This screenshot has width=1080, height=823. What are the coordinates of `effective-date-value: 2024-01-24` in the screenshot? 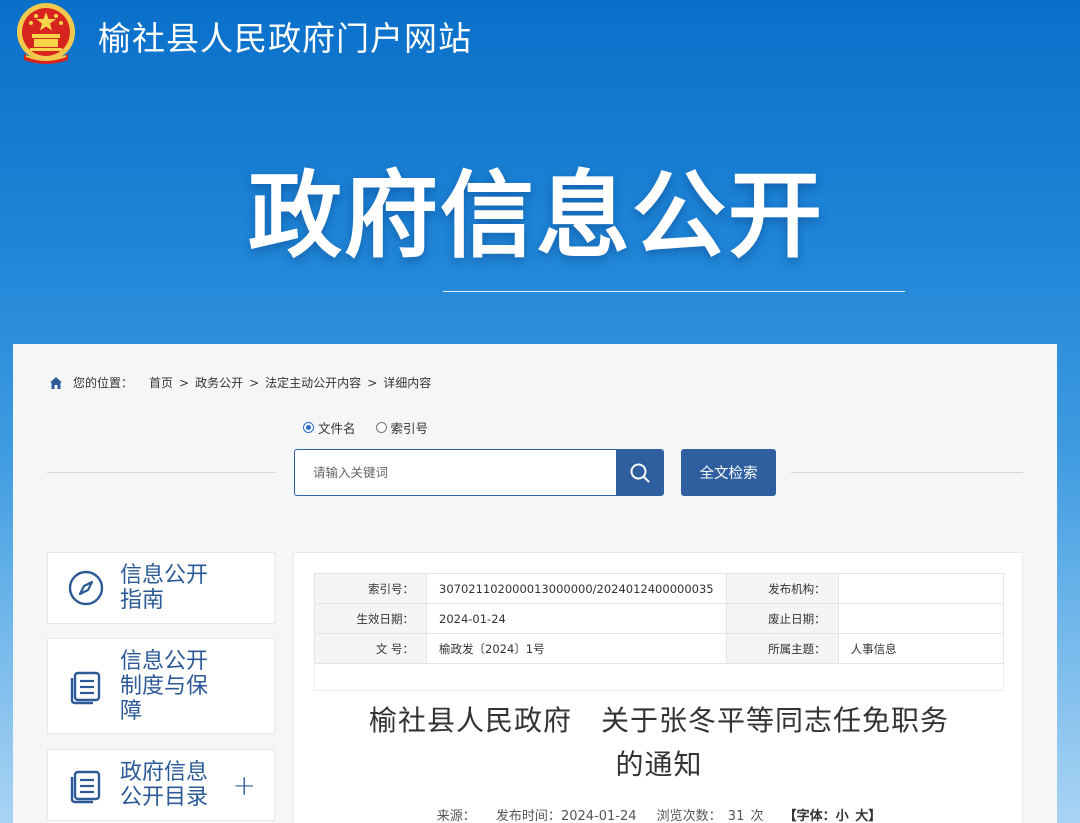 It's located at (576, 618).